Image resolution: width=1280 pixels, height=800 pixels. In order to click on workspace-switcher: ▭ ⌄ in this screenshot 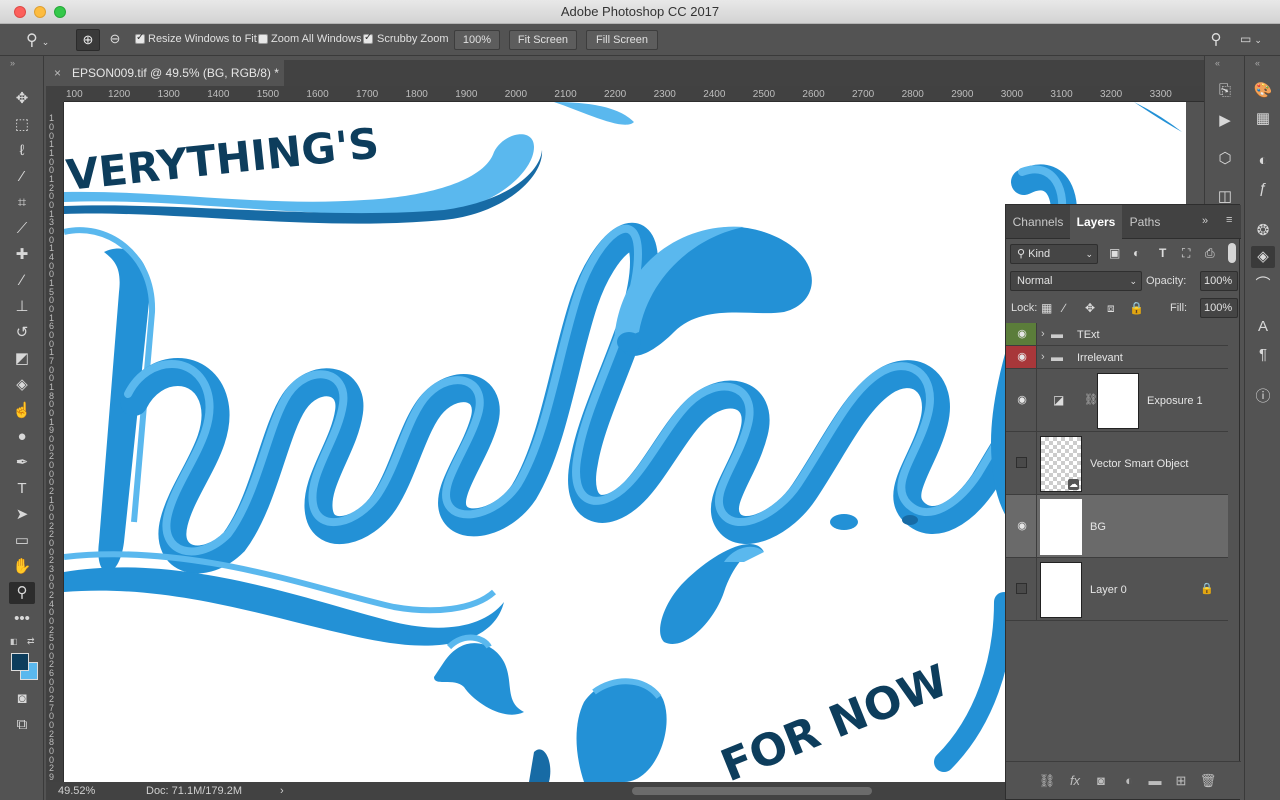, I will do `click(1255, 40)`.